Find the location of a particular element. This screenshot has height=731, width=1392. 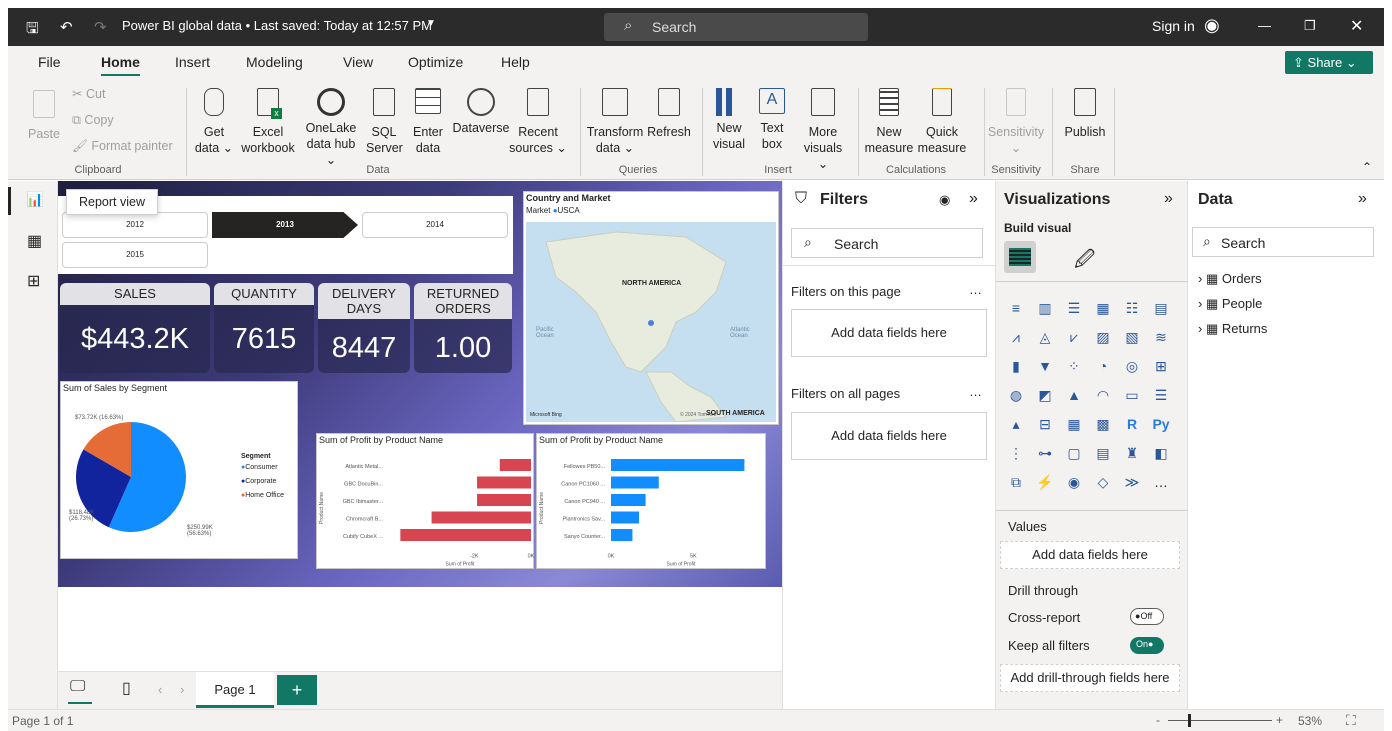

redo-icon: ↷ is located at coordinates (100, 27).